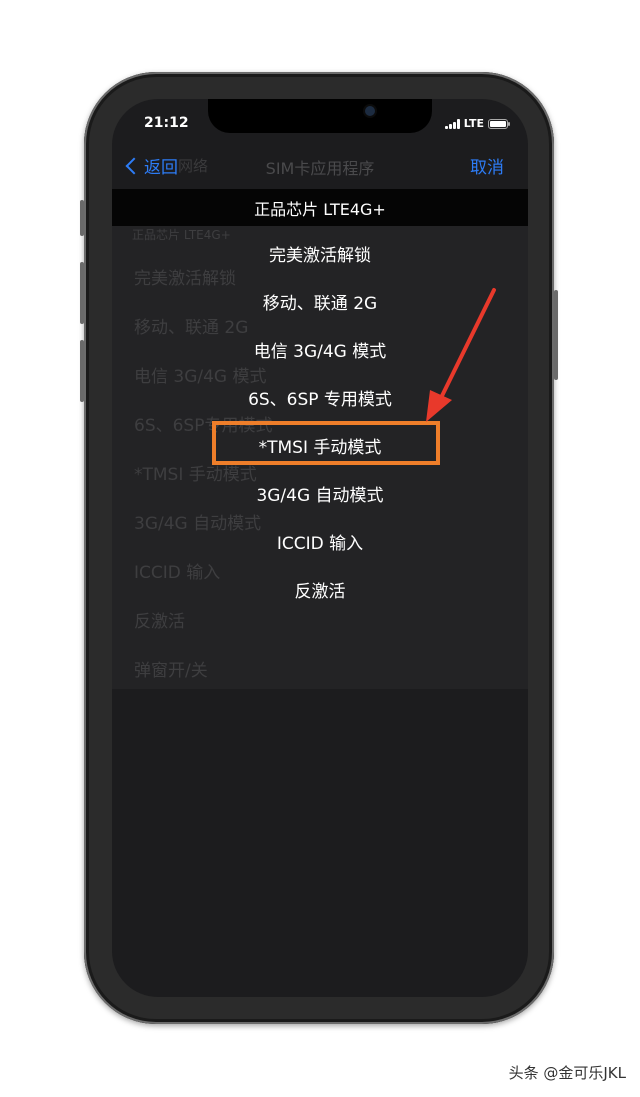  I want to click on action-item-deactivate: 反激活, so click(320, 589).